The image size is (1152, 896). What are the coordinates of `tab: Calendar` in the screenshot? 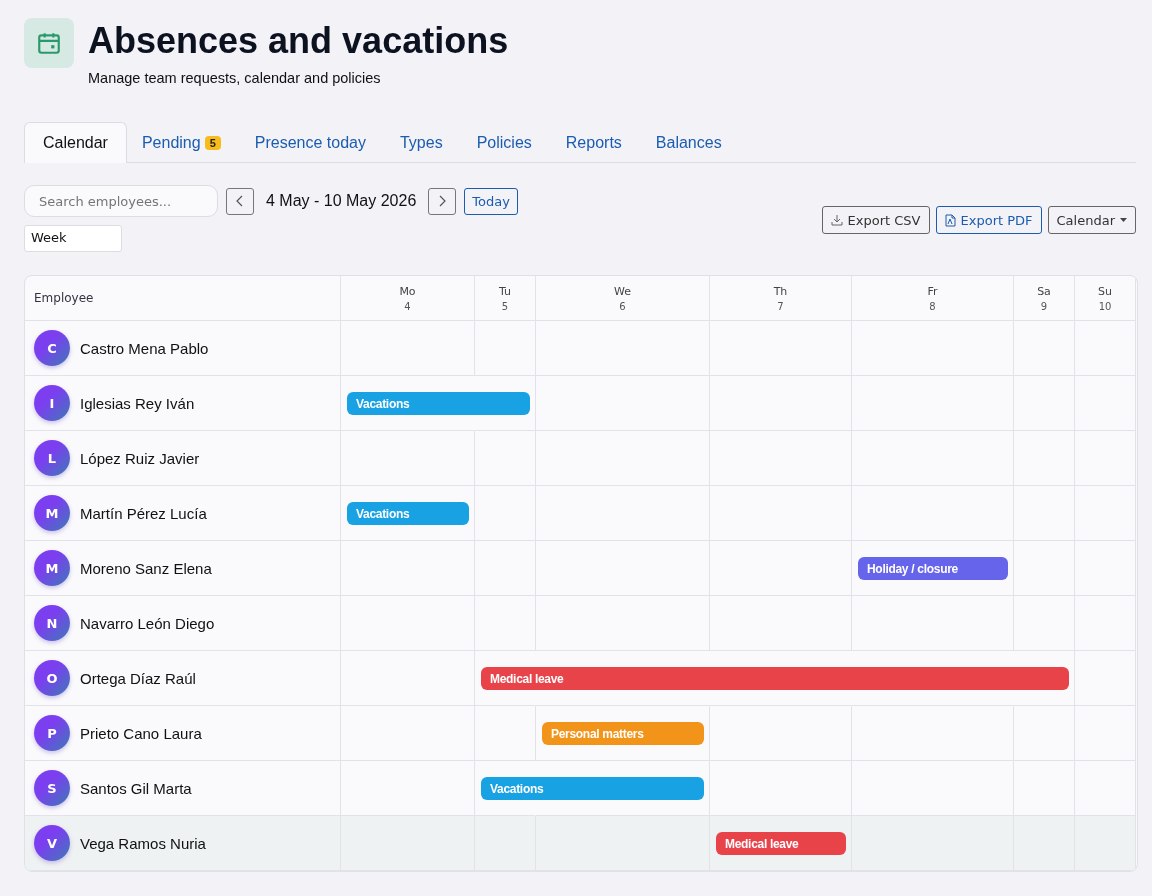 It's located at (75, 142).